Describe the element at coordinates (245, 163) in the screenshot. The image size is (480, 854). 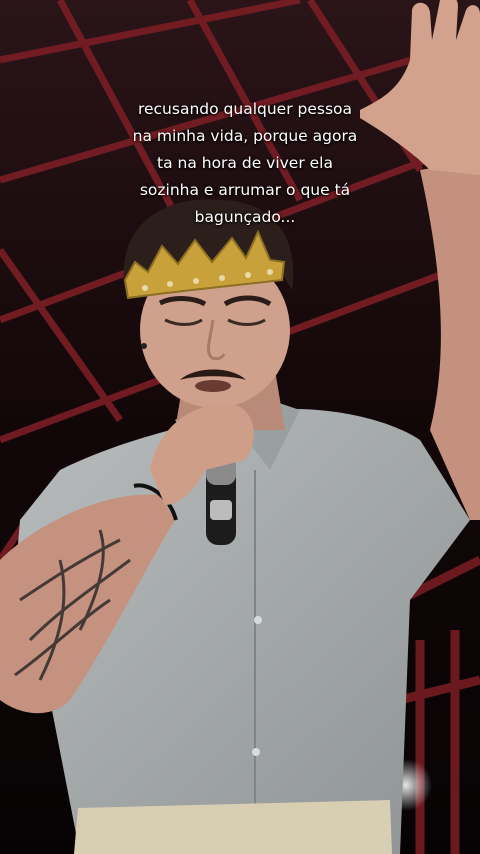
I see `caption-line-3: ta na hora de viver ela` at that location.